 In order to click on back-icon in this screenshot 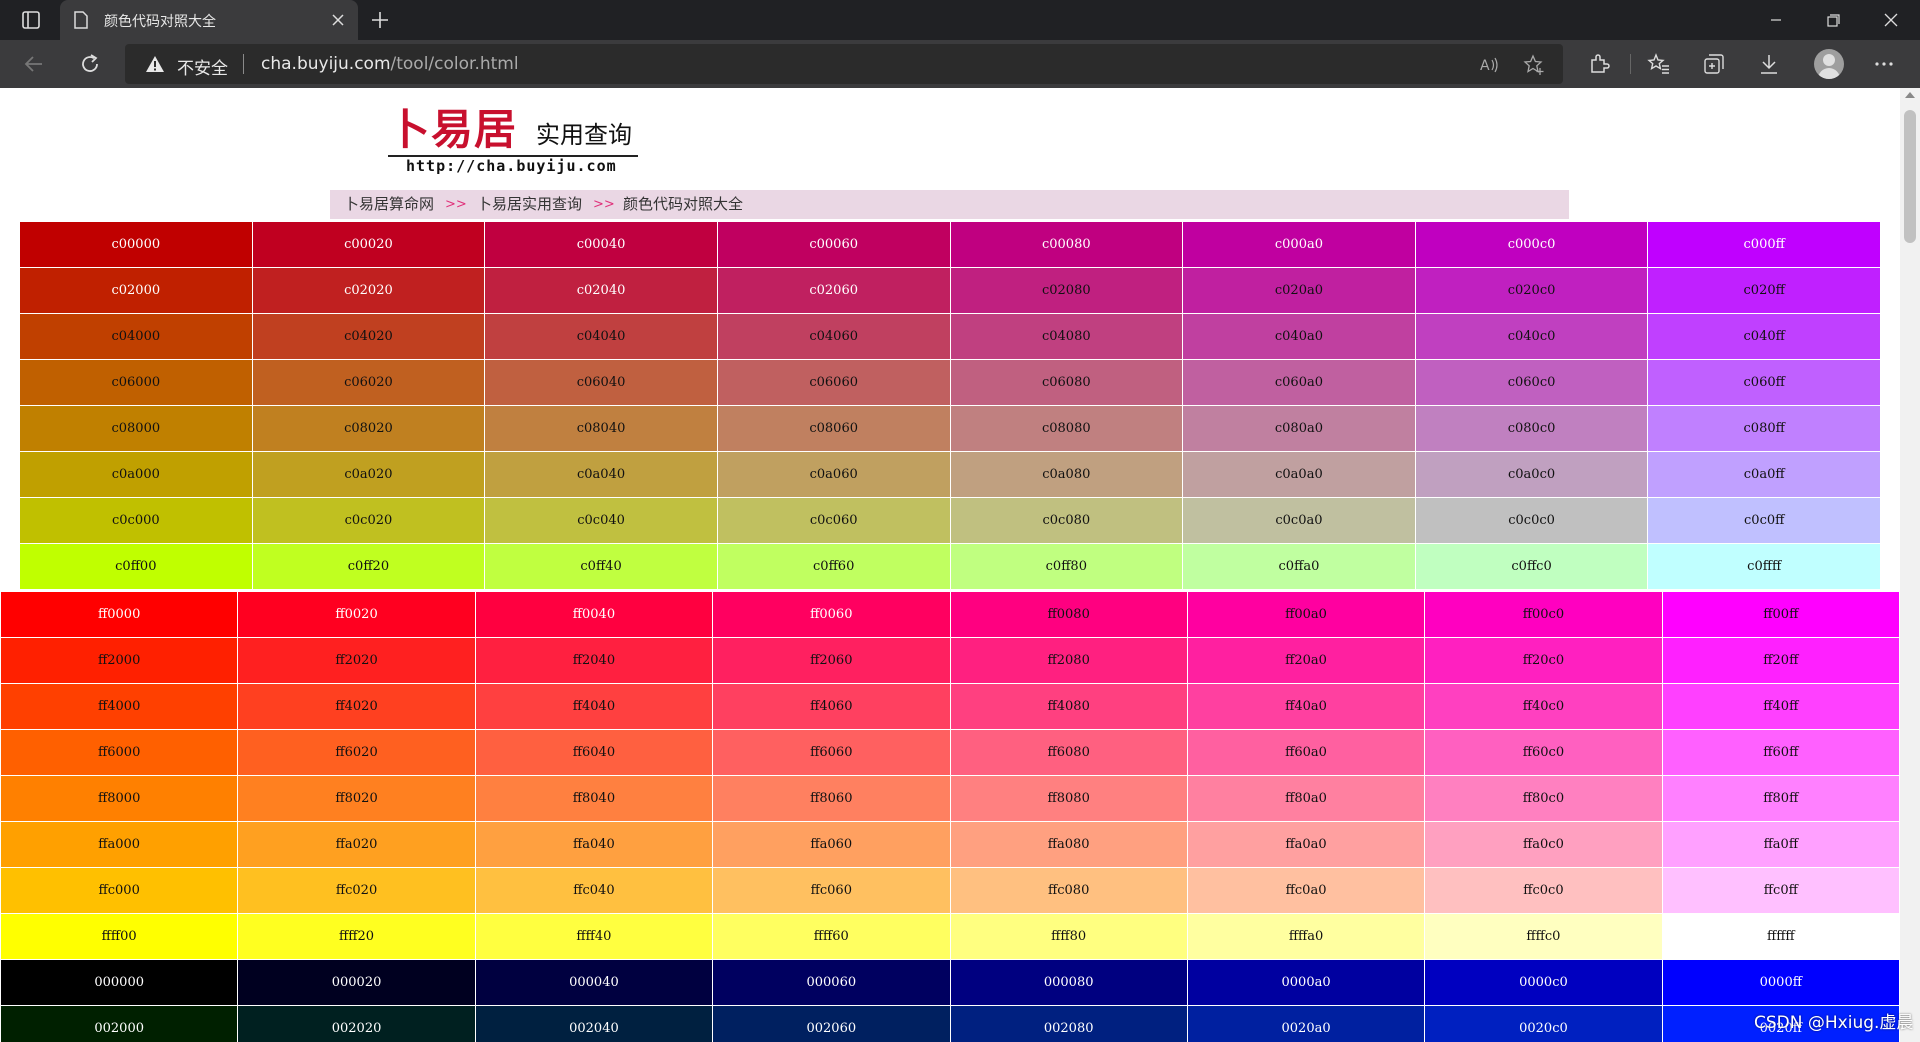, I will do `click(34, 64)`.